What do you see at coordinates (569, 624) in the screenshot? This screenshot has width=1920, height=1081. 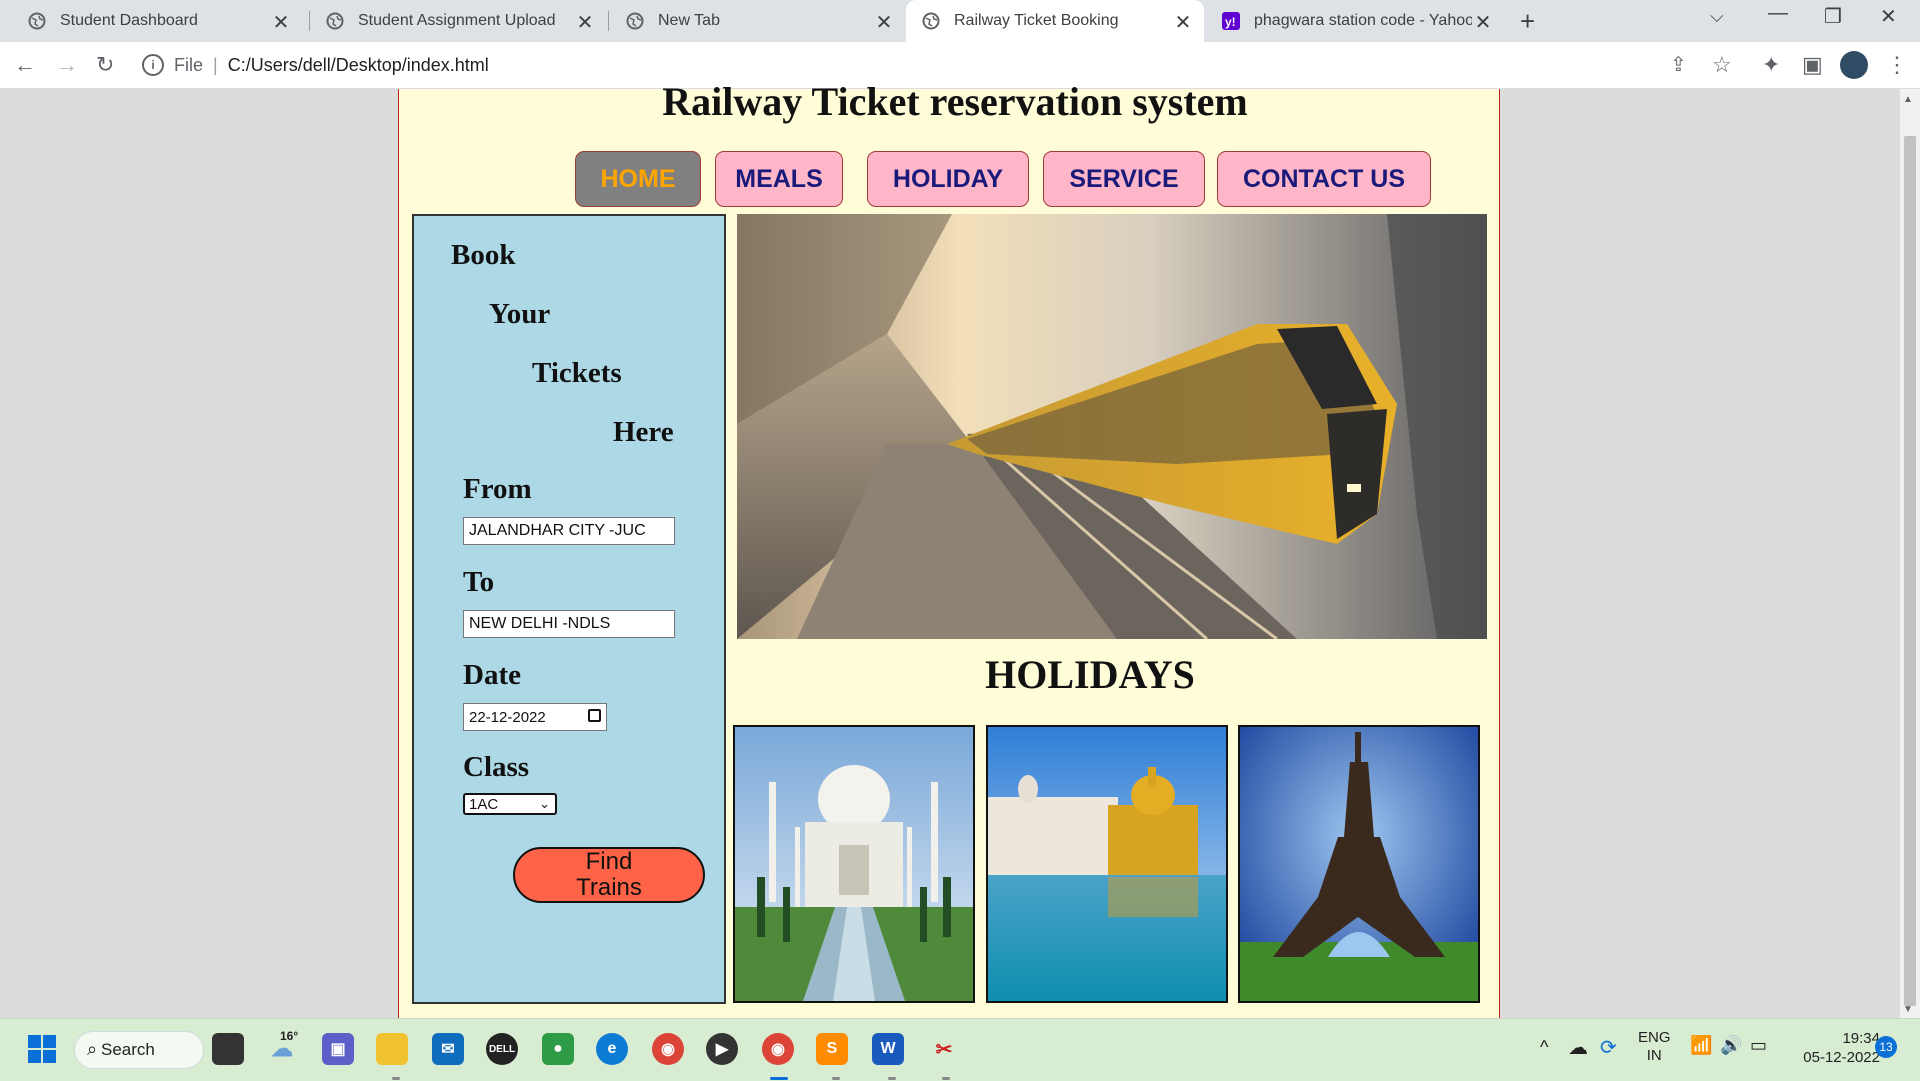 I see `to-input: NEW DELHI -NDLS` at bounding box center [569, 624].